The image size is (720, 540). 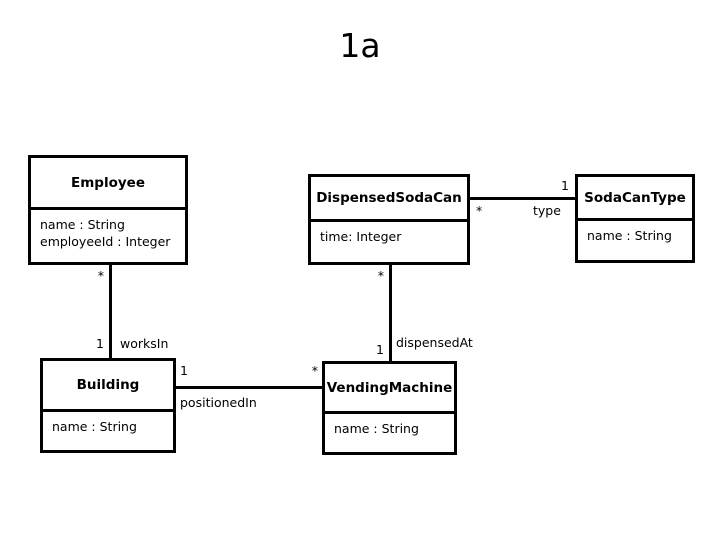 I want to click on class-box-vending-machine: VendingMachine name : String, so click(x=389, y=408).